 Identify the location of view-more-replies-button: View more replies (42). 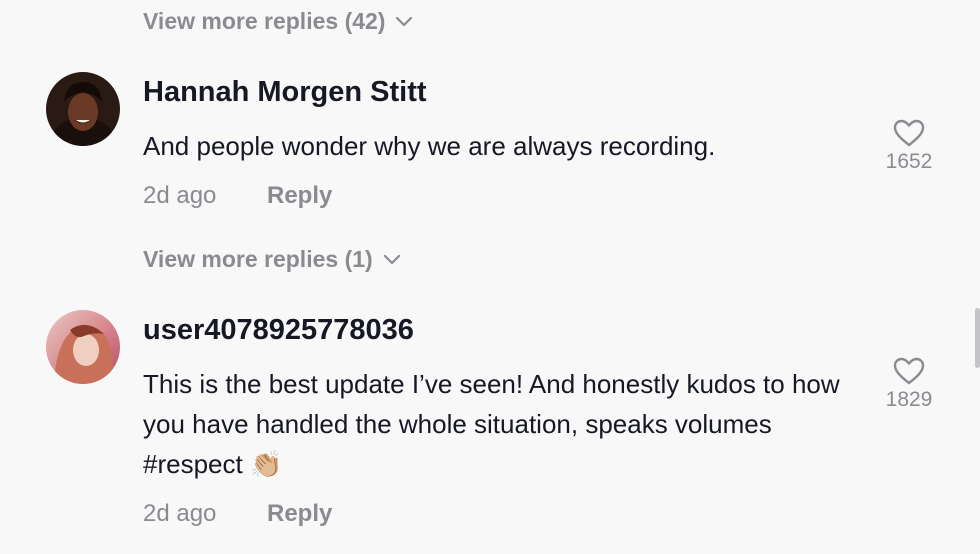
(278, 21).